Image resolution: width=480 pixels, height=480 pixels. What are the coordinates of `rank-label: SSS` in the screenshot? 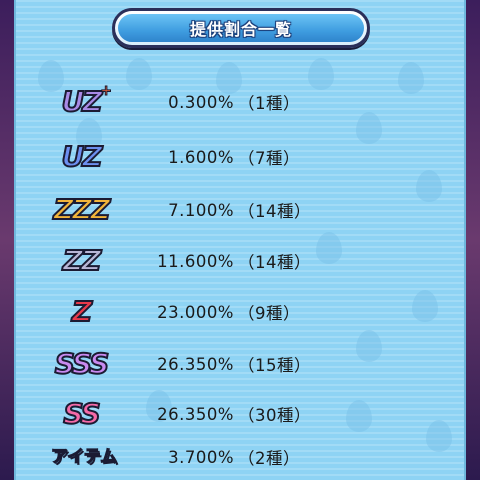 It's located at (82, 363).